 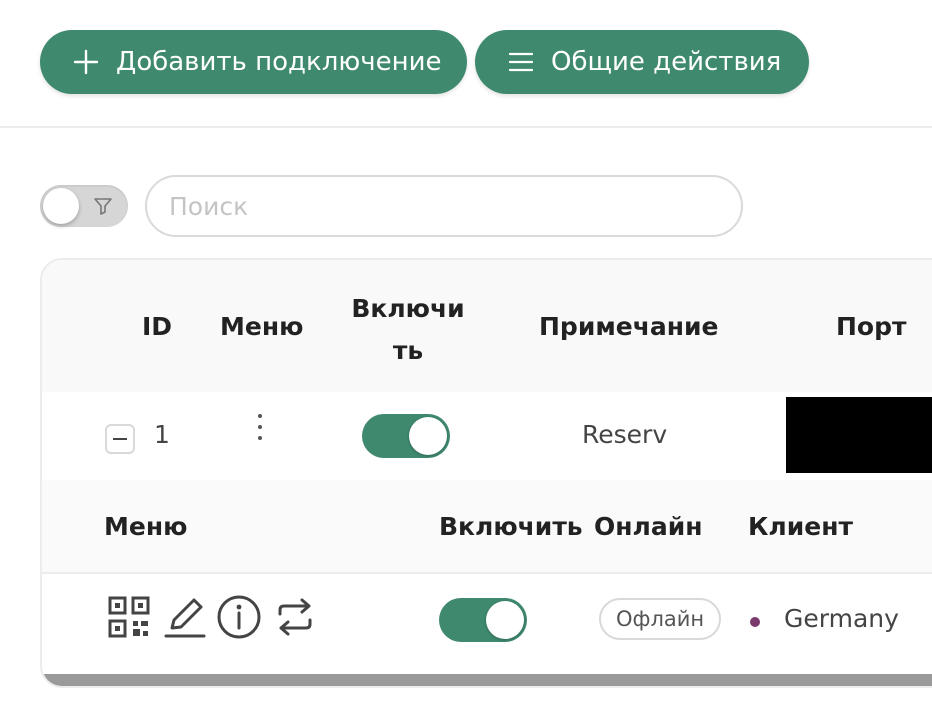 What do you see at coordinates (279, 62) in the screenshot?
I see `add-connection-label: Добавить подключение` at bounding box center [279, 62].